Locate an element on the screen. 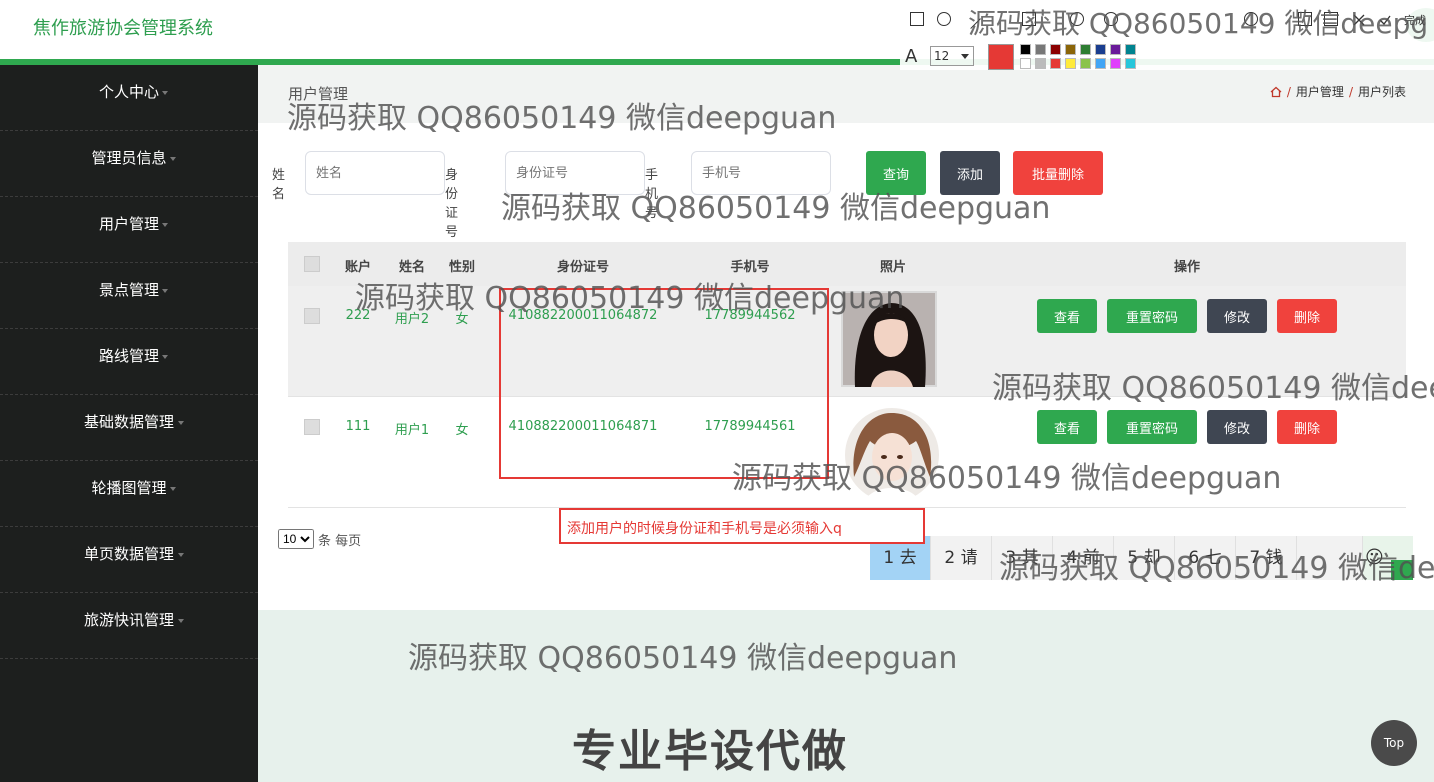 The height and width of the screenshot is (782, 1434). sidebar-item-personal-center: 个人中心 is located at coordinates (129, 98).